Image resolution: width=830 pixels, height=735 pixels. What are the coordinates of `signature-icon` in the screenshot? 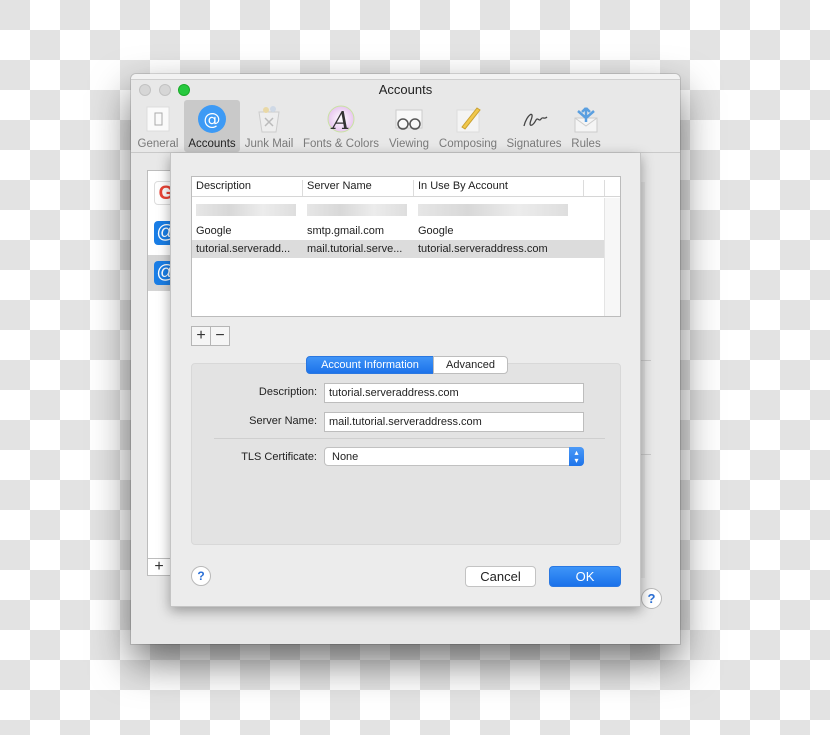 It's located at (534, 119).